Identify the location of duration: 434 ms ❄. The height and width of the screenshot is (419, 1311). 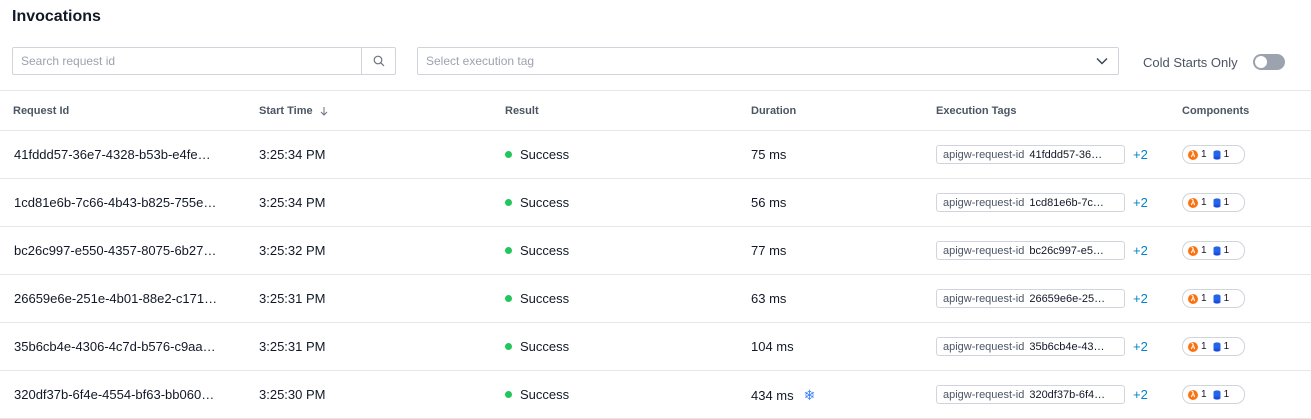
(783, 395).